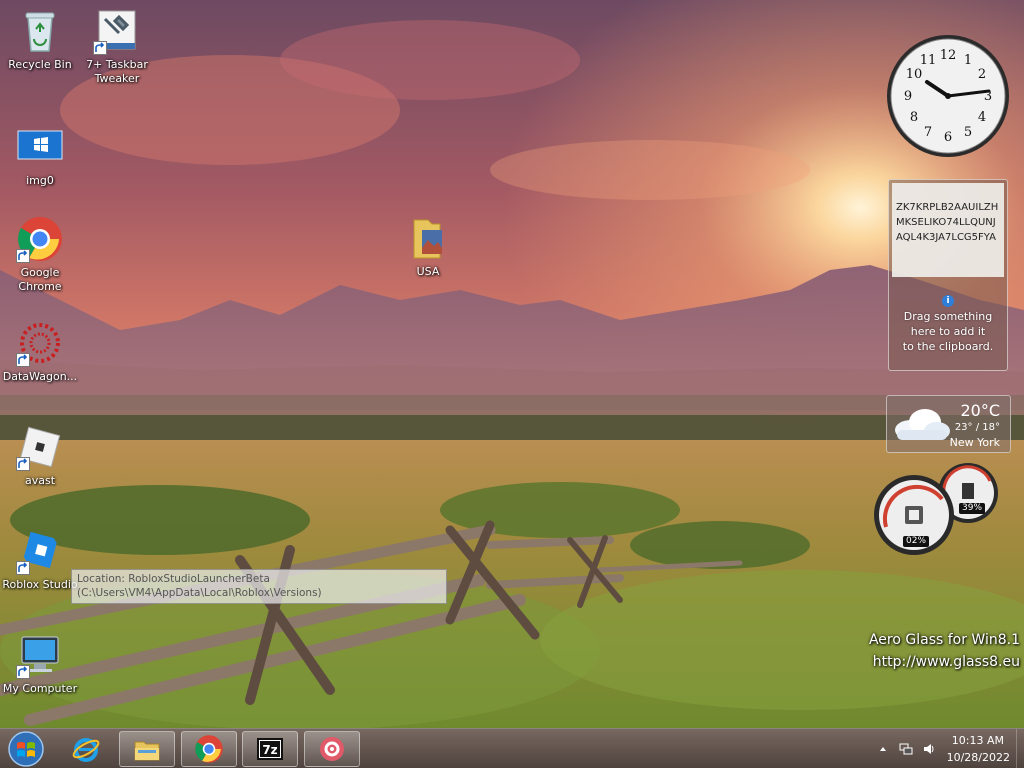 The image size is (1024, 768). What do you see at coordinates (914, 74) in the screenshot?
I see `svg-text: 10` at bounding box center [914, 74].